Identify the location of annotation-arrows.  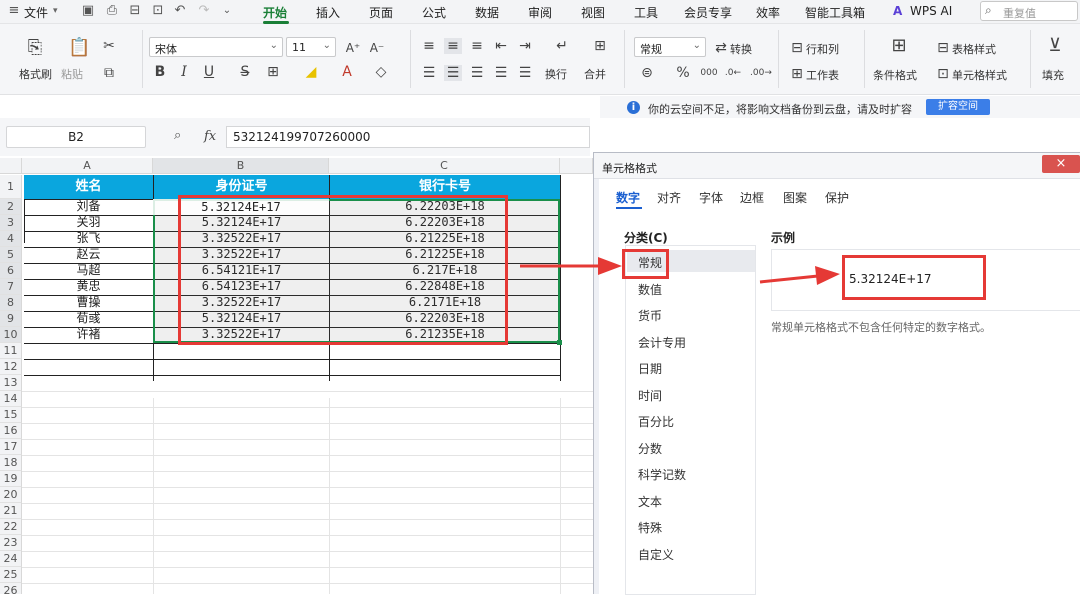
(680, 271).